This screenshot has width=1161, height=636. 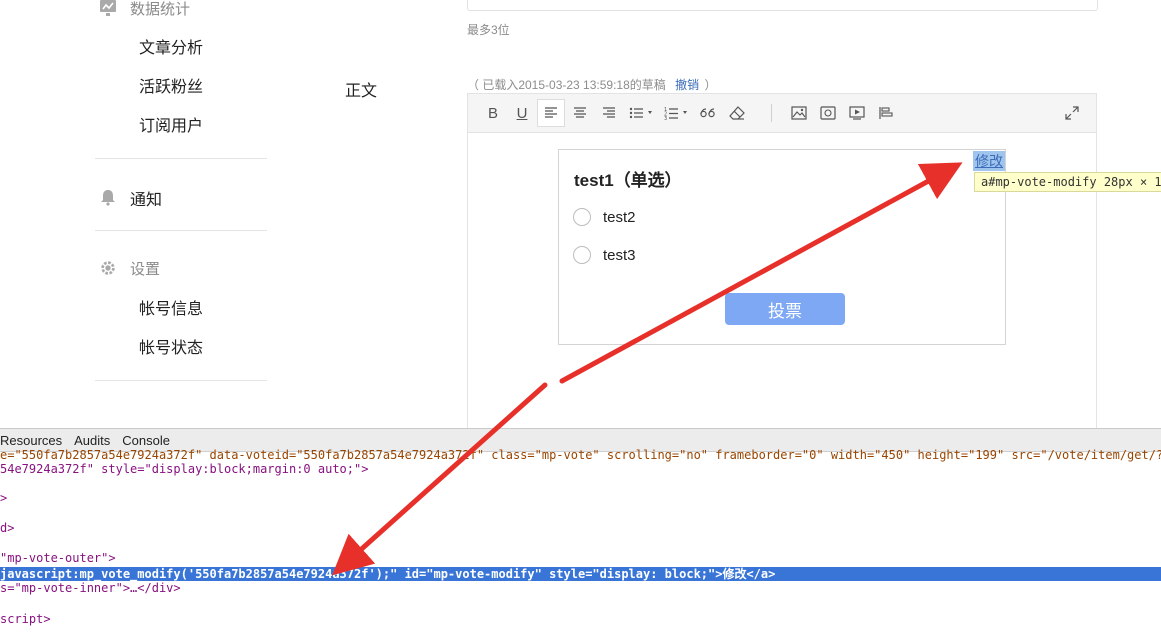 I want to click on dom-line: script>, so click(x=25, y=619).